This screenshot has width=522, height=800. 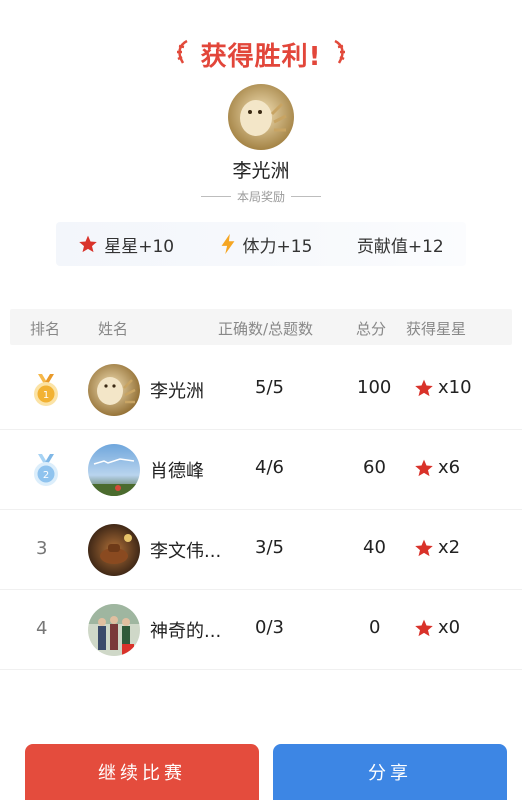 I want to click on reward-caption-text: 本局奖励, so click(x=260, y=197).